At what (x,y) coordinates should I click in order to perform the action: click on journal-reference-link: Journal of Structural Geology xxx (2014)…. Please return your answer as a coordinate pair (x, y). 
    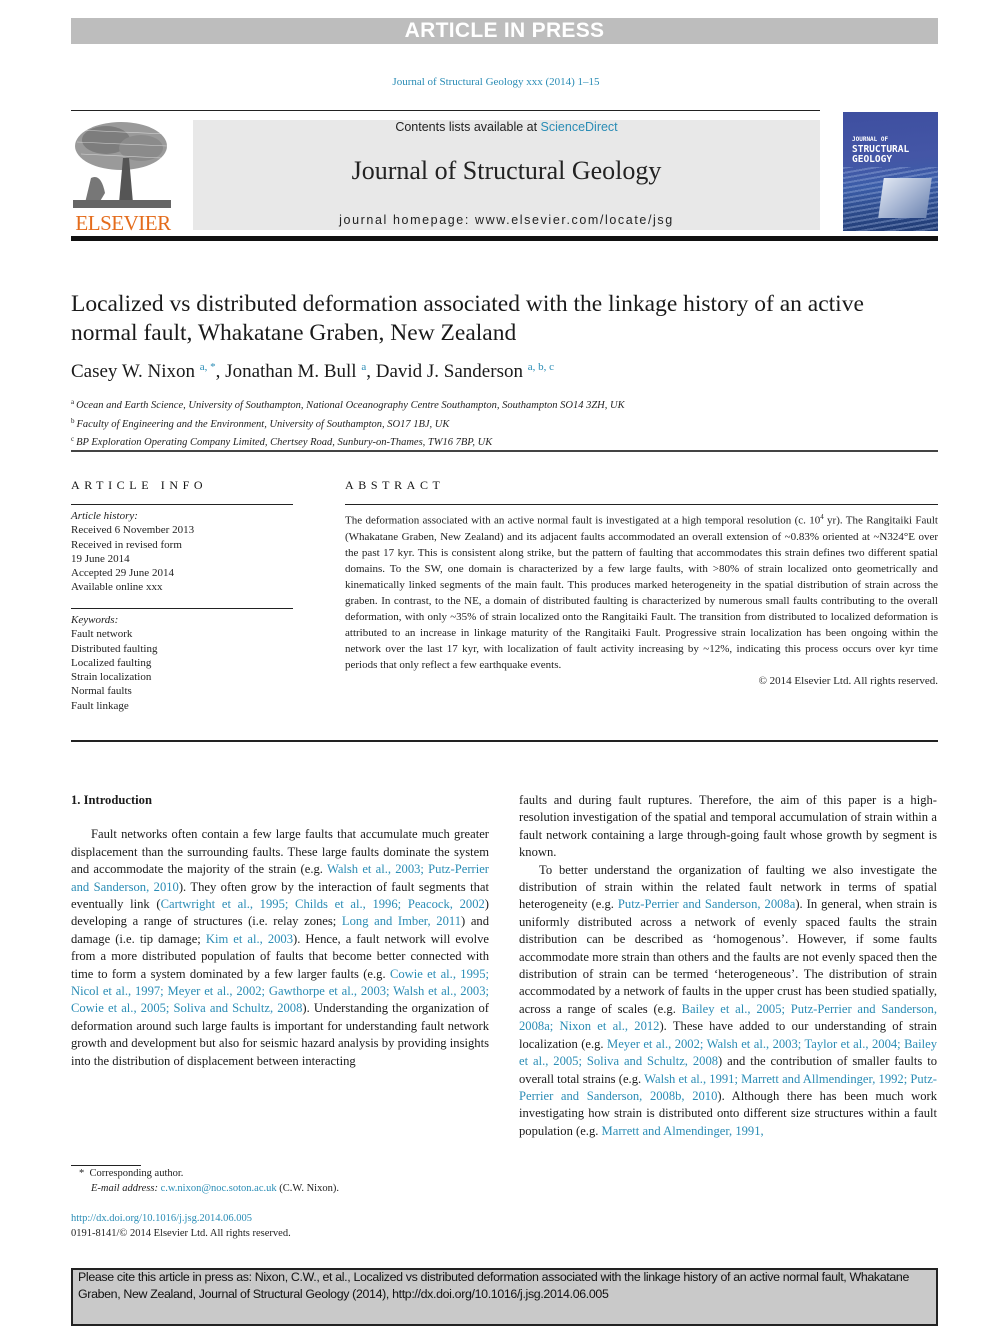
    Looking at the image, I should click on (496, 82).